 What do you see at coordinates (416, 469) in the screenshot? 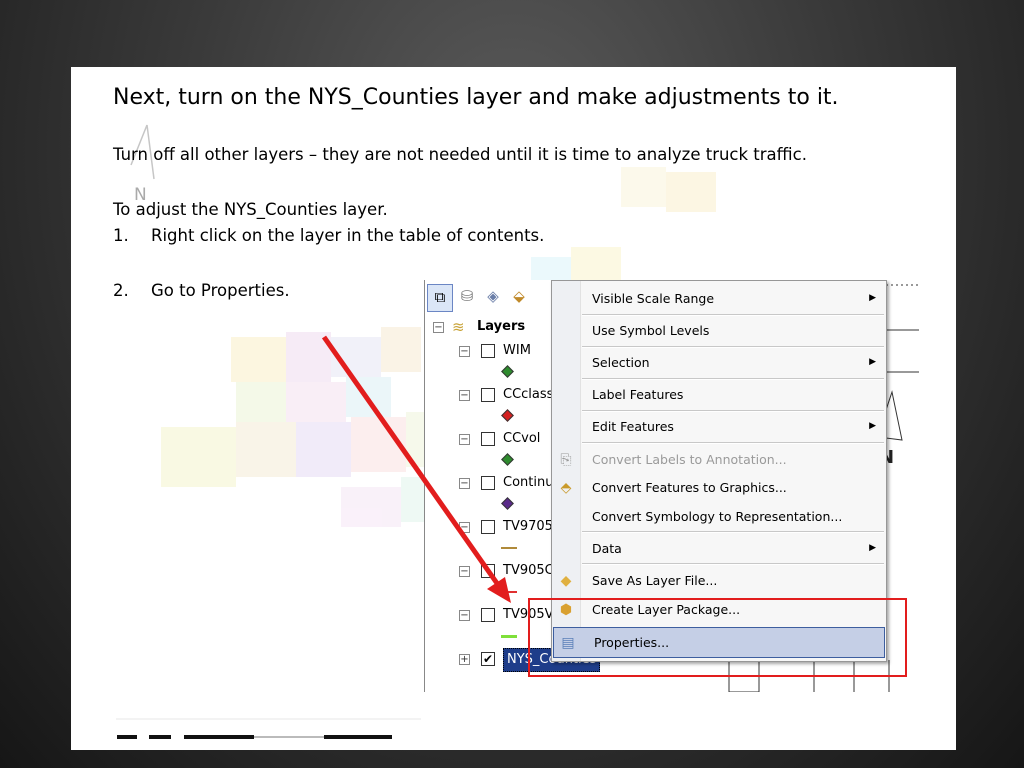
I see `pointer-arrow` at bounding box center [416, 469].